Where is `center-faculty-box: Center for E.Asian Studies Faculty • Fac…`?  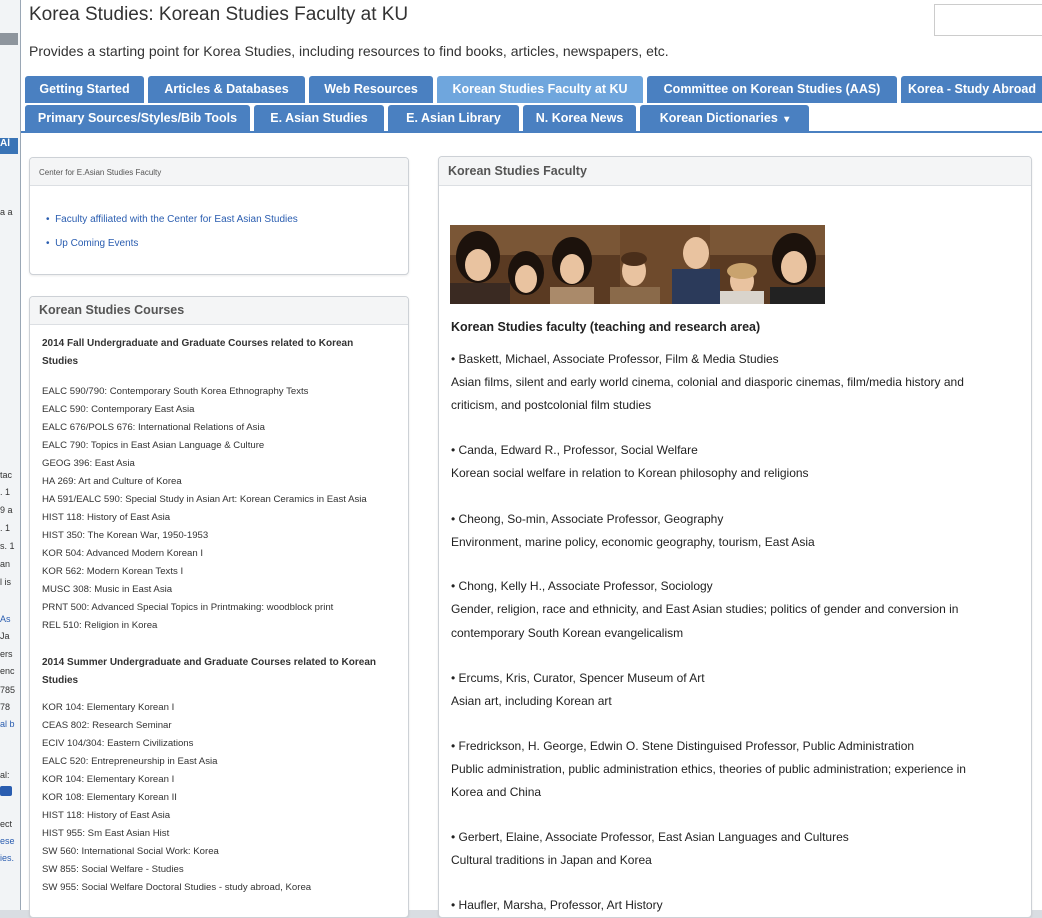 center-faculty-box: Center for E.Asian Studies Faculty • Fac… is located at coordinates (219, 216).